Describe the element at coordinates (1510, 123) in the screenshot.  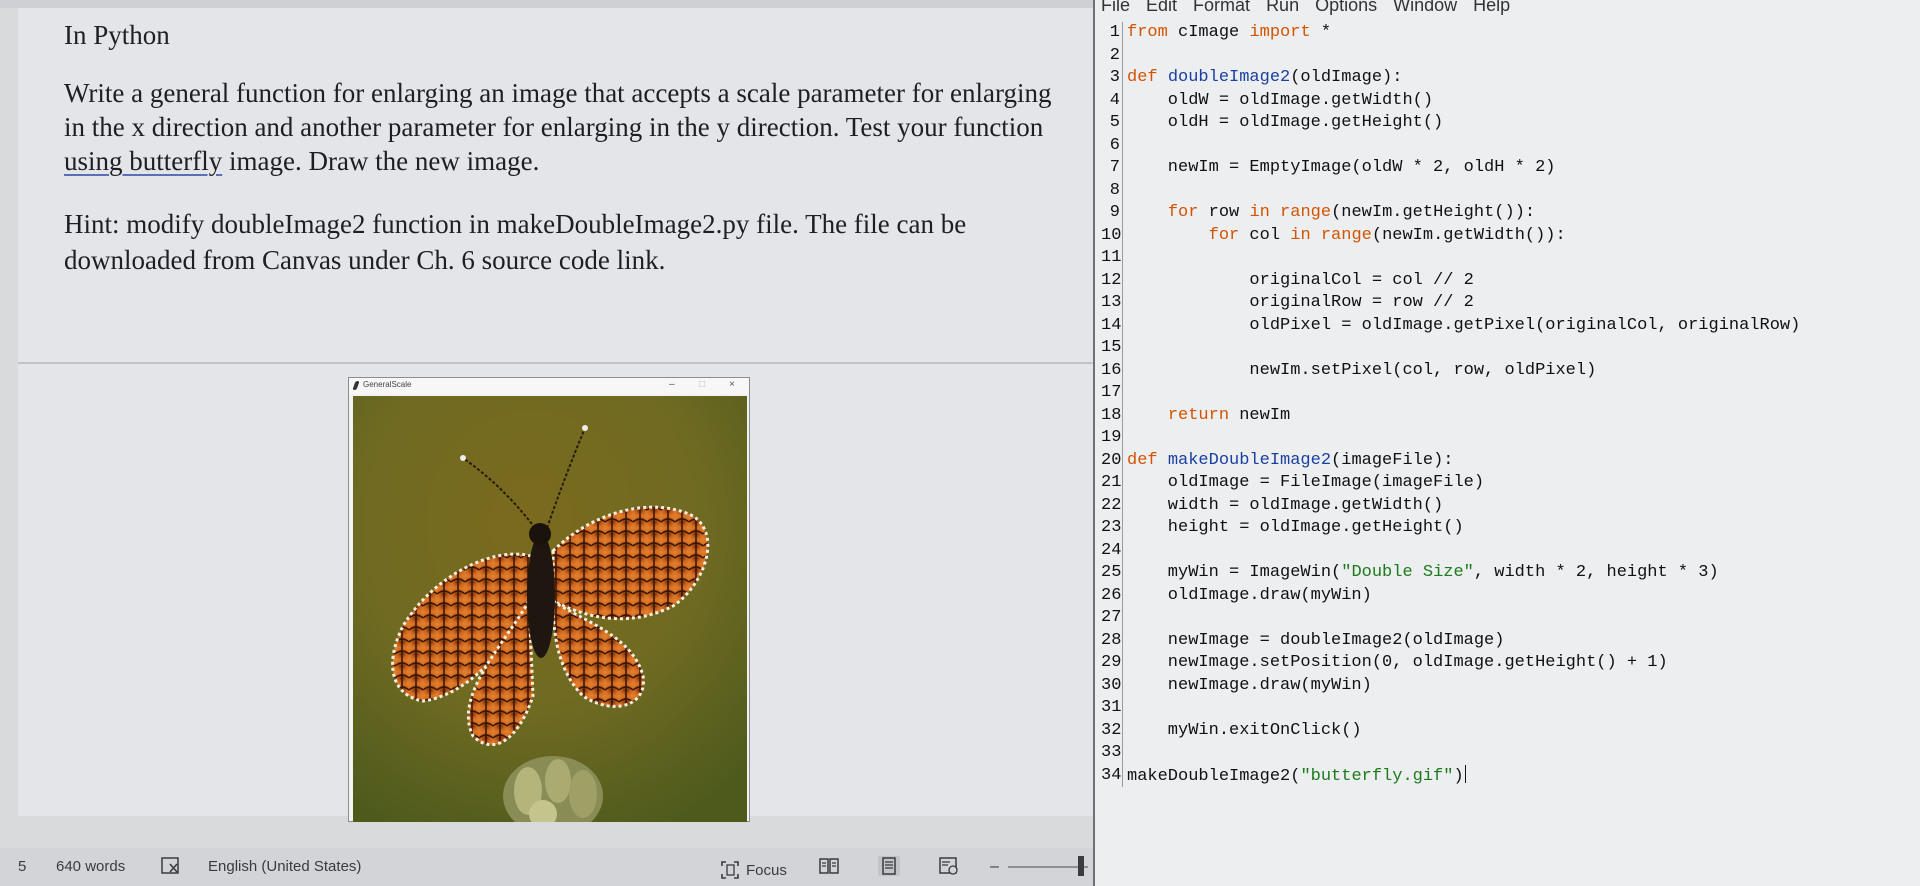
I see `code-line: 5 oldH = oldImage.getHeight()` at that location.